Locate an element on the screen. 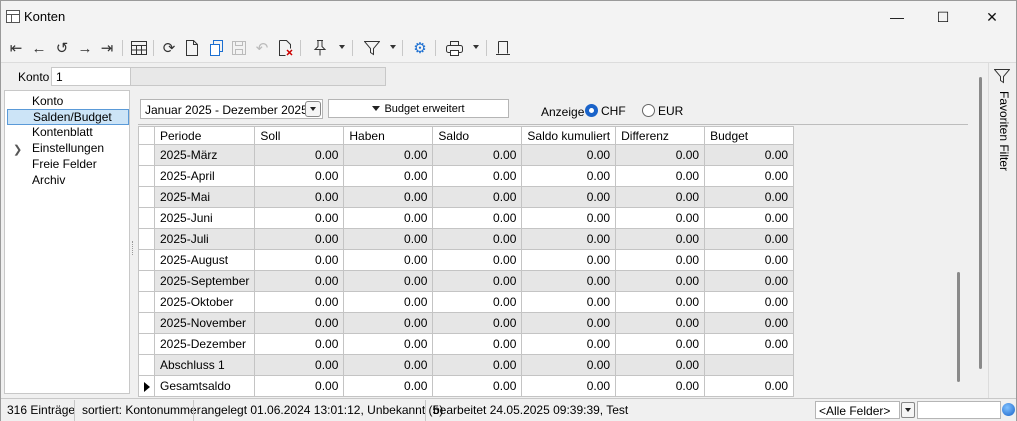 The width and height of the screenshot is (1017, 421). table-row: 2025-September 0.00 0.00 0.00 0.00 0.00 0.00 is located at coordinates (466, 281).